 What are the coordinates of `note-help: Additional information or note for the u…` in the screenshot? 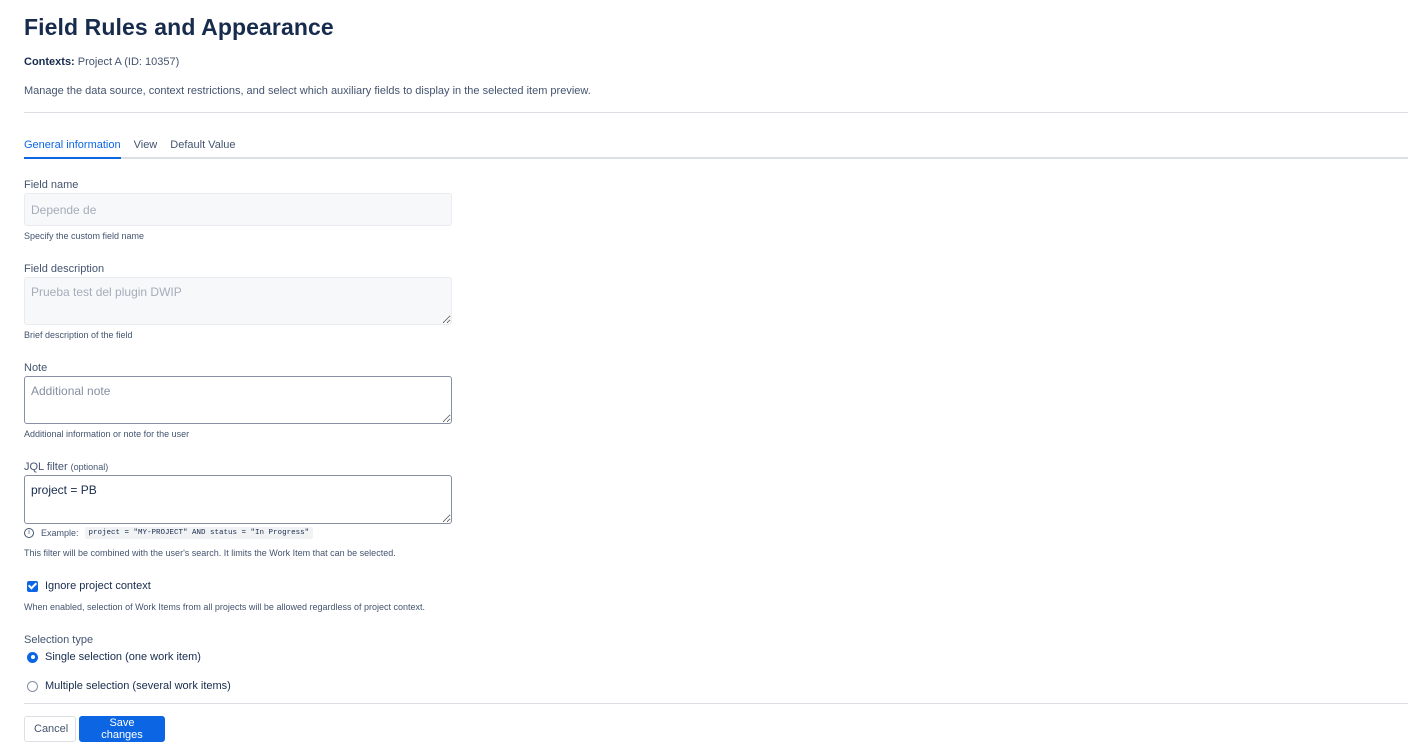 It's located at (107, 434).